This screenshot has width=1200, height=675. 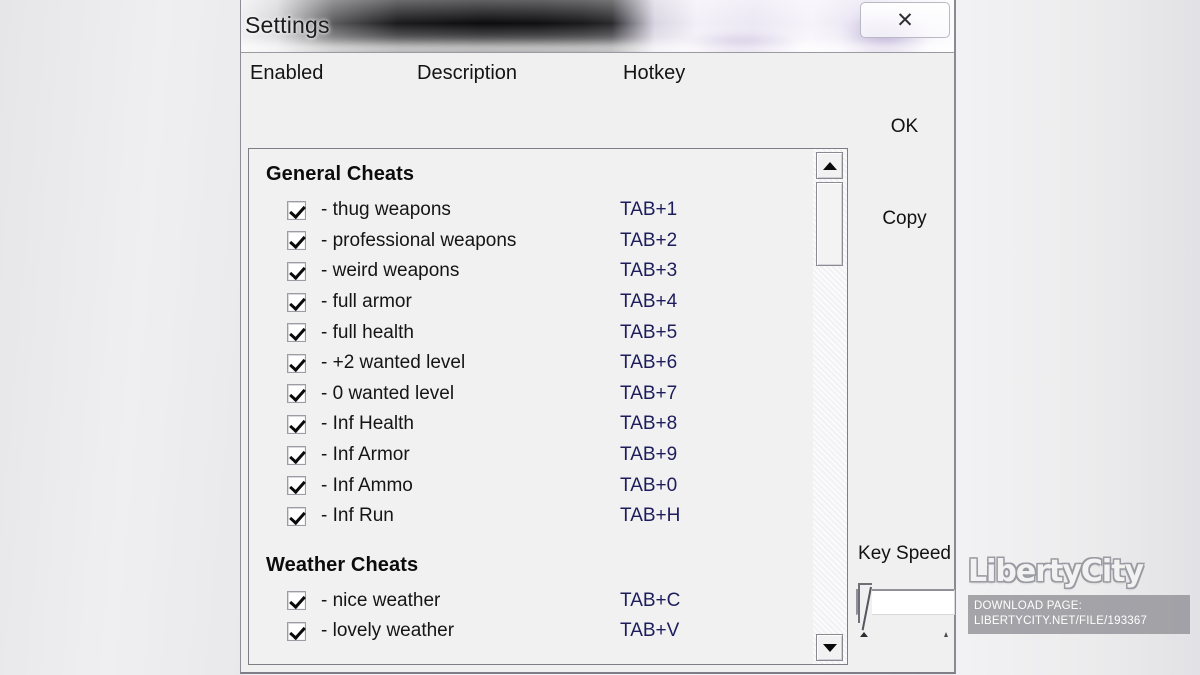 What do you see at coordinates (649, 455) in the screenshot?
I see `cheat-hotkey: TAB+9` at bounding box center [649, 455].